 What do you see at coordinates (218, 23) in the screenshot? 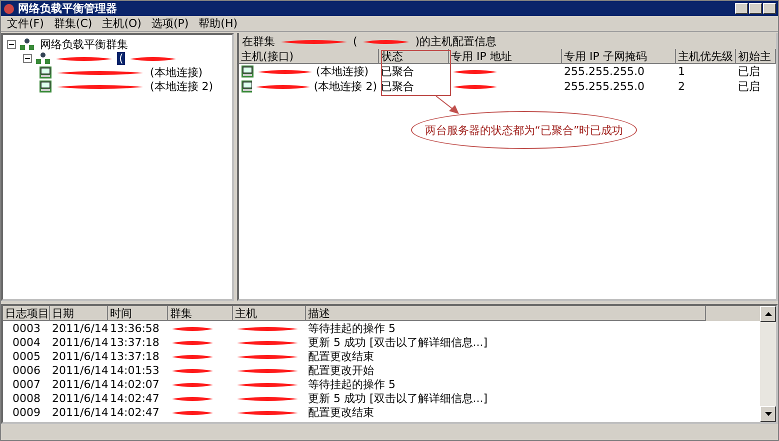
I see `menu-item: 帮助(H)` at bounding box center [218, 23].